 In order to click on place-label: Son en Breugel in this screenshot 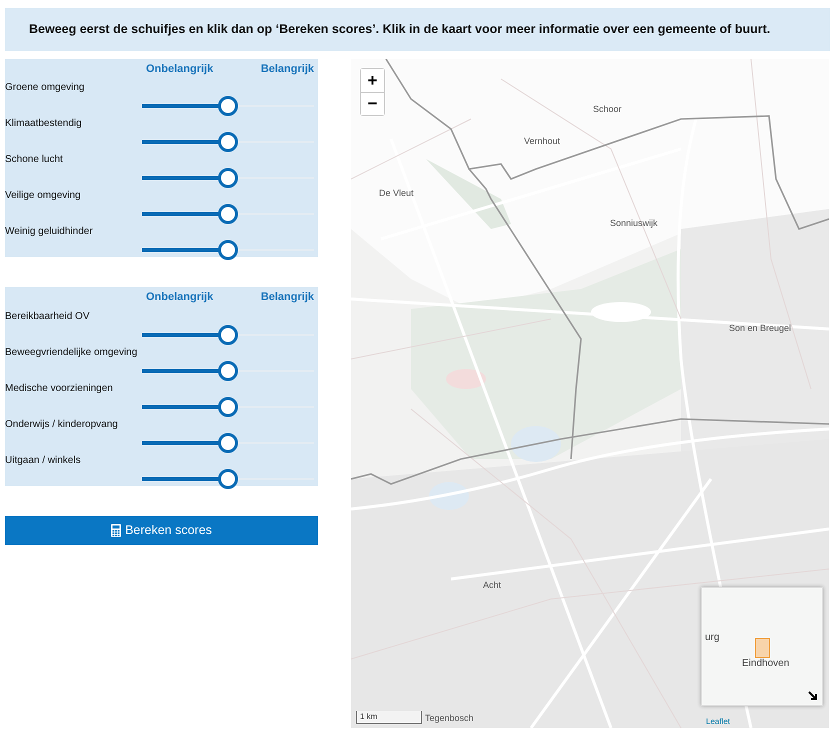, I will do `click(760, 328)`.